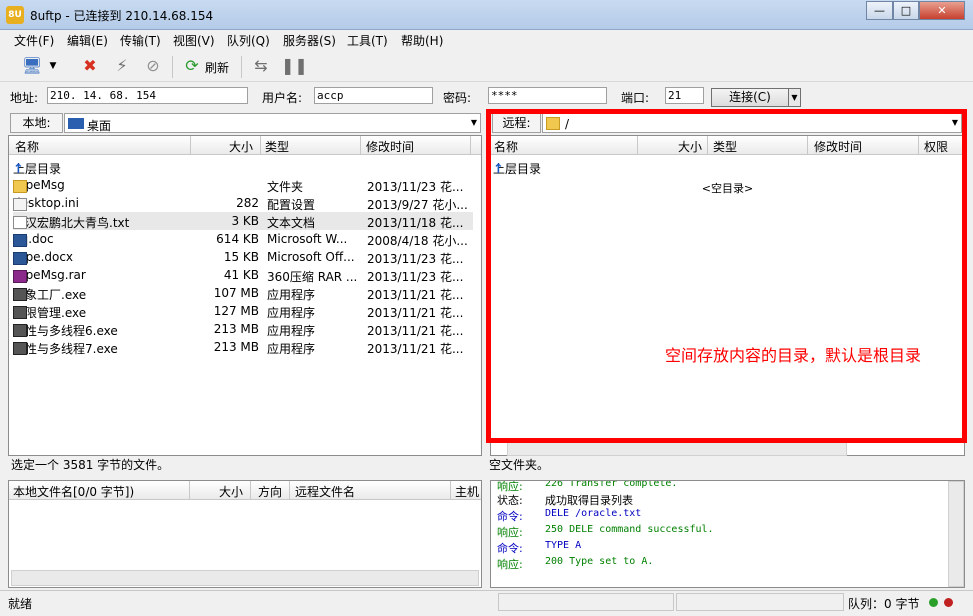 This screenshot has width=973, height=616. I want to click on menu-help: 帮助(H), so click(422, 40).